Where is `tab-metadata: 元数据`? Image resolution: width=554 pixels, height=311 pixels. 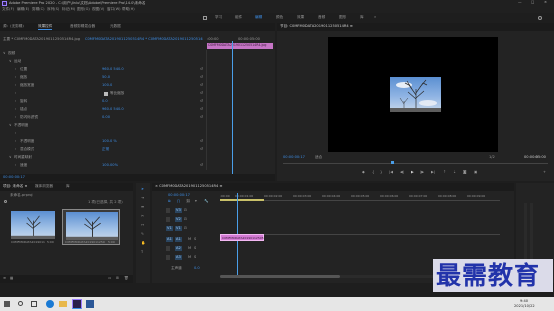 tab-metadata: 元数据 is located at coordinates (115, 26).